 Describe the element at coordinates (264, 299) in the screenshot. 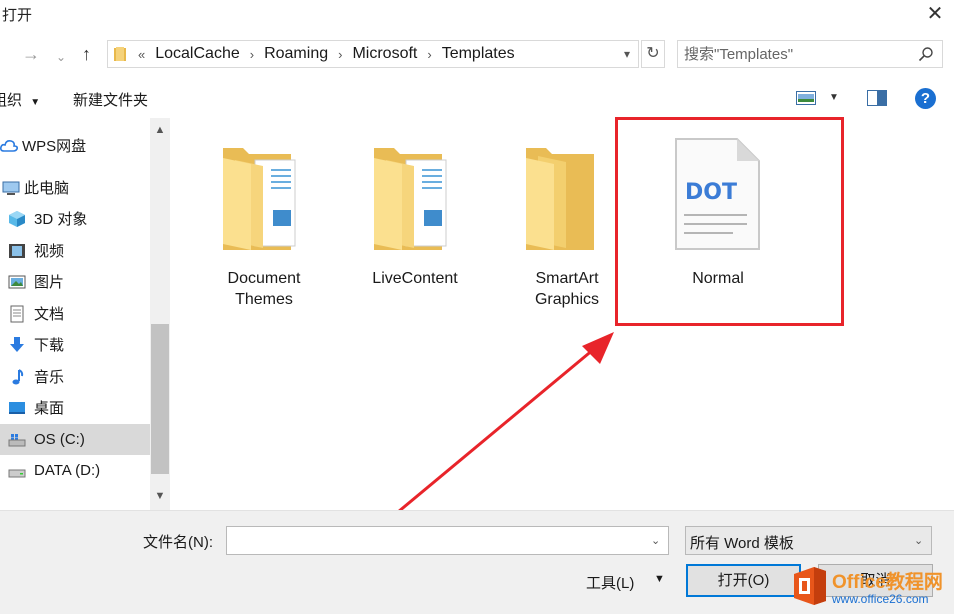

I see `file-name-line: Themes` at that location.